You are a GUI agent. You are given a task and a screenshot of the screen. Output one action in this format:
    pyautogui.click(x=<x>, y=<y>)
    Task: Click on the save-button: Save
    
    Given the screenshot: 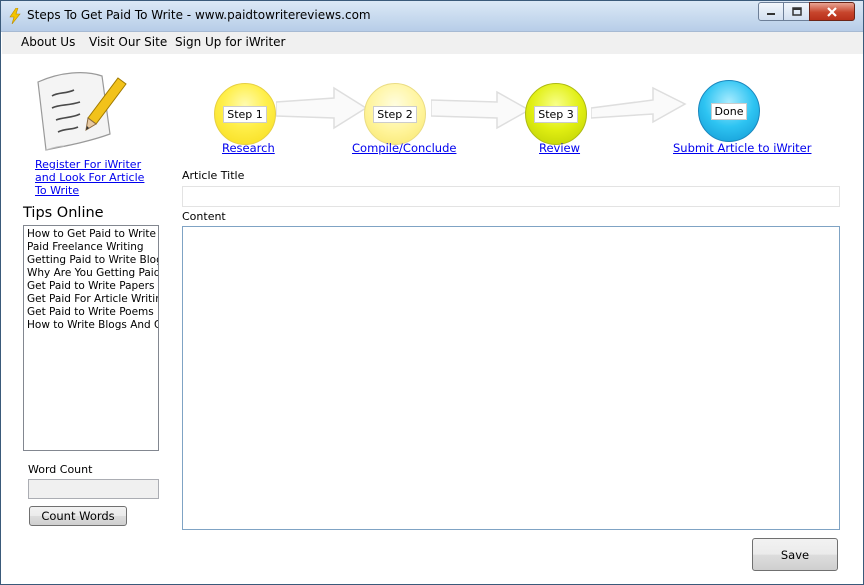 What is the action you would take?
    pyautogui.click(x=795, y=554)
    